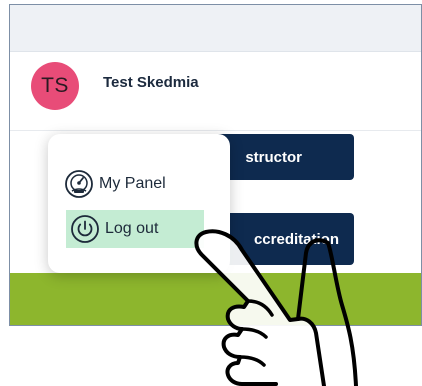  What do you see at coordinates (273, 157) in the screenshot?
I see `instructor-button-label: structor` at bounding box center [273, 157].